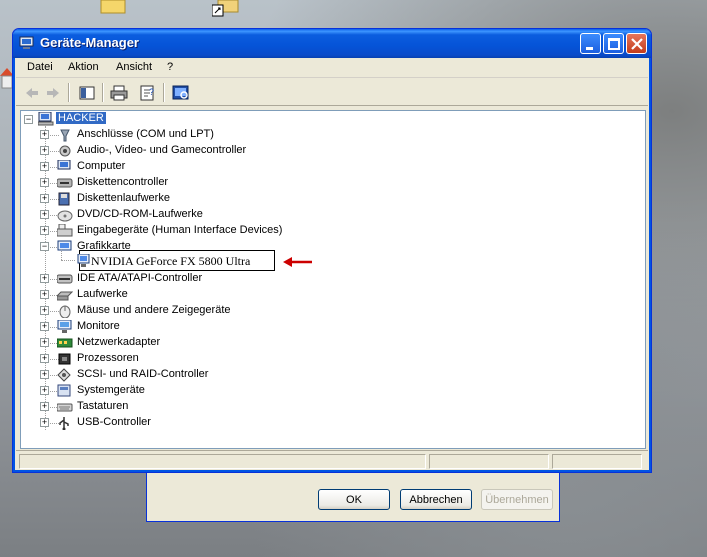  What do you see at coordinates (590, 43) in the screenshot?
I see `minimize-button` at bounding box center [590, 43].